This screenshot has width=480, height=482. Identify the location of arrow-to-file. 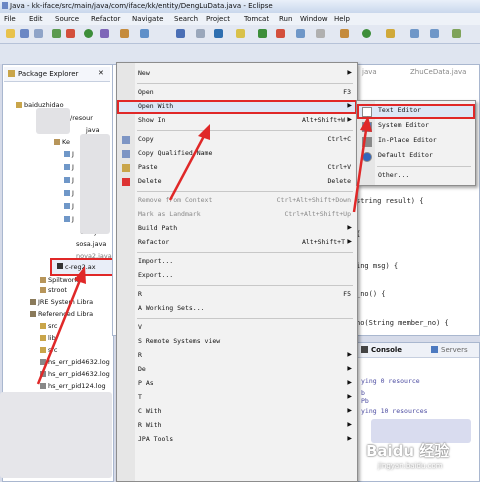
(59, 332).